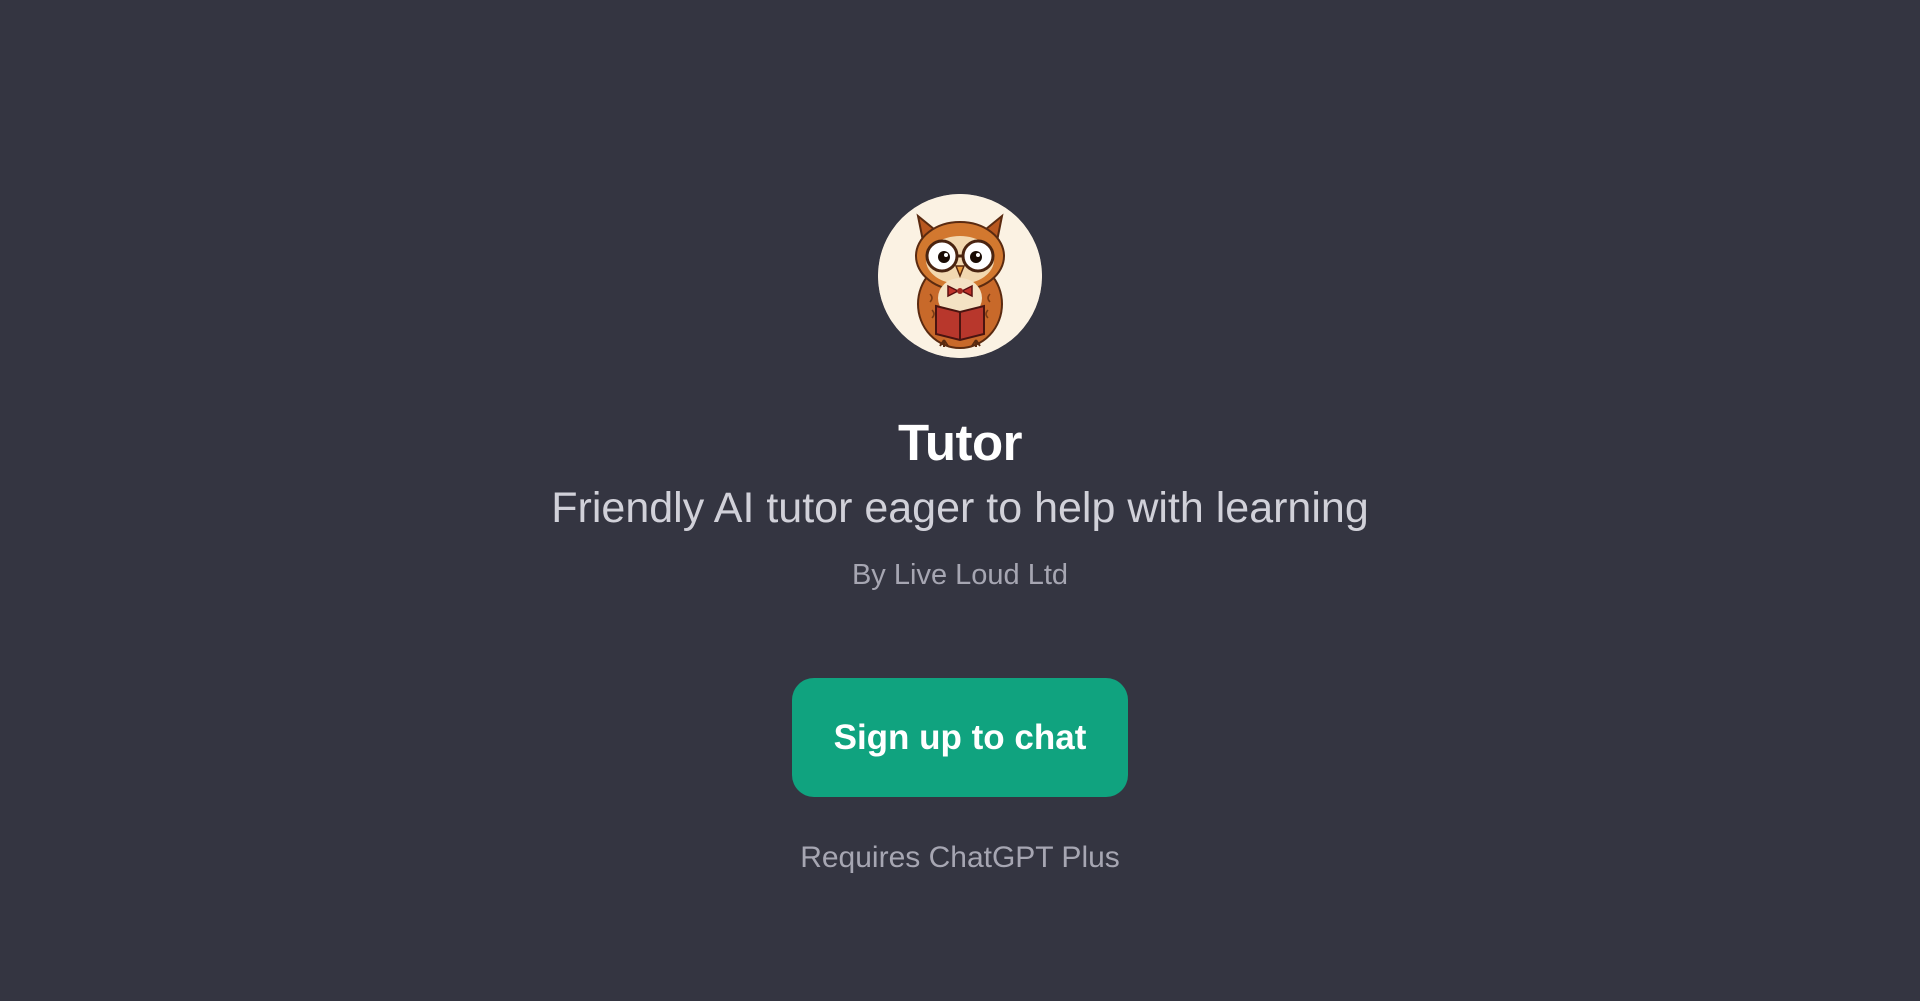  What do you see at coordinates (960, 857) in the screenshot?
I see `requirement-note: Requires ChatGPT Plus` at bounding box center [960, 857].